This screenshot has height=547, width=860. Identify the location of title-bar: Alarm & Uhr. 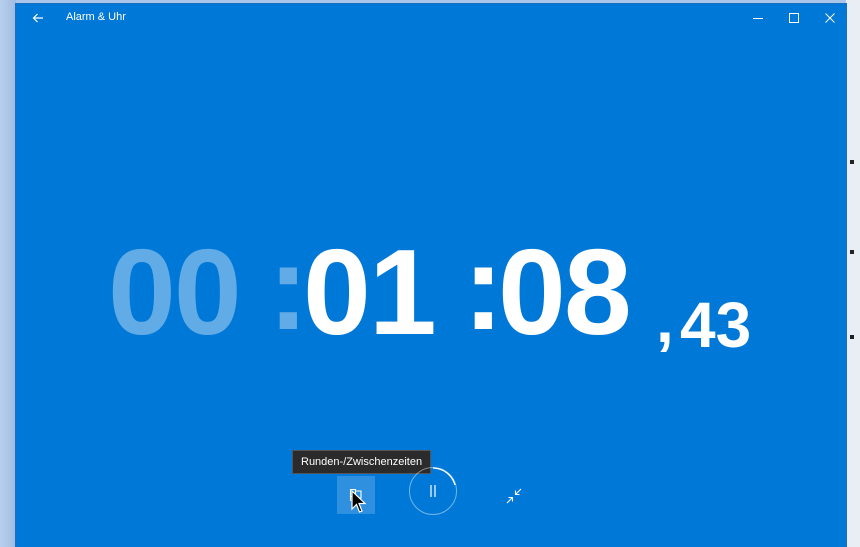
(431, 18).